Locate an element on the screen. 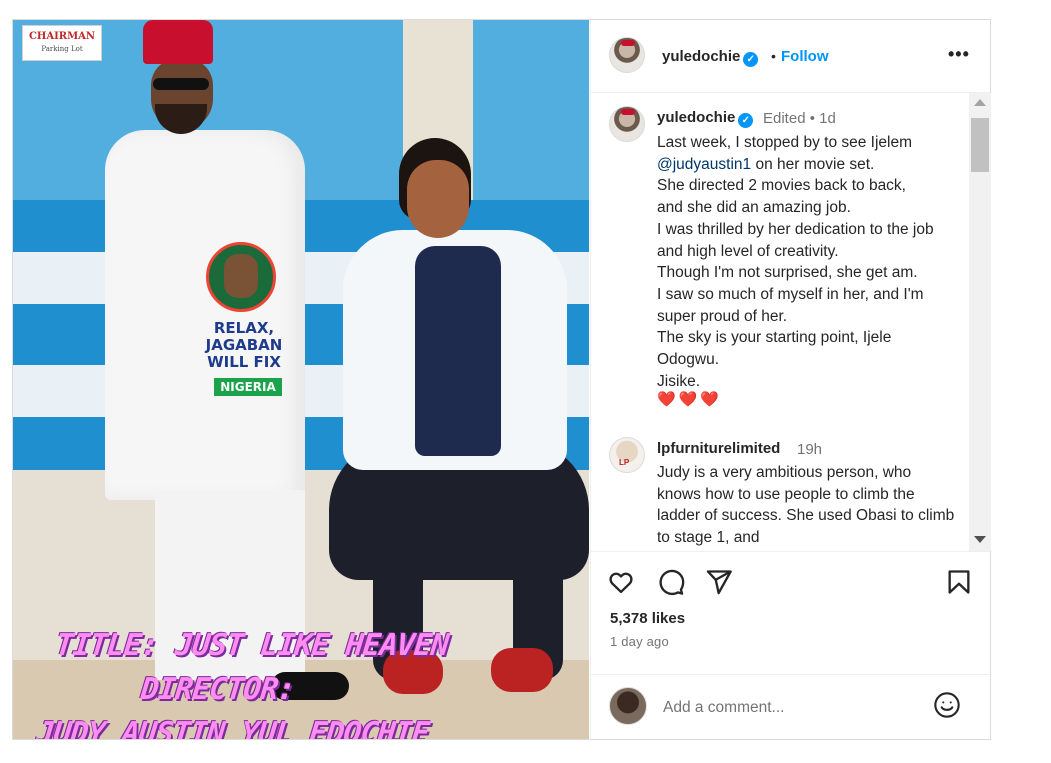 This screenshot has width=1051, height=763. caption-line: Jisike. is located at coordinates (679, 381).